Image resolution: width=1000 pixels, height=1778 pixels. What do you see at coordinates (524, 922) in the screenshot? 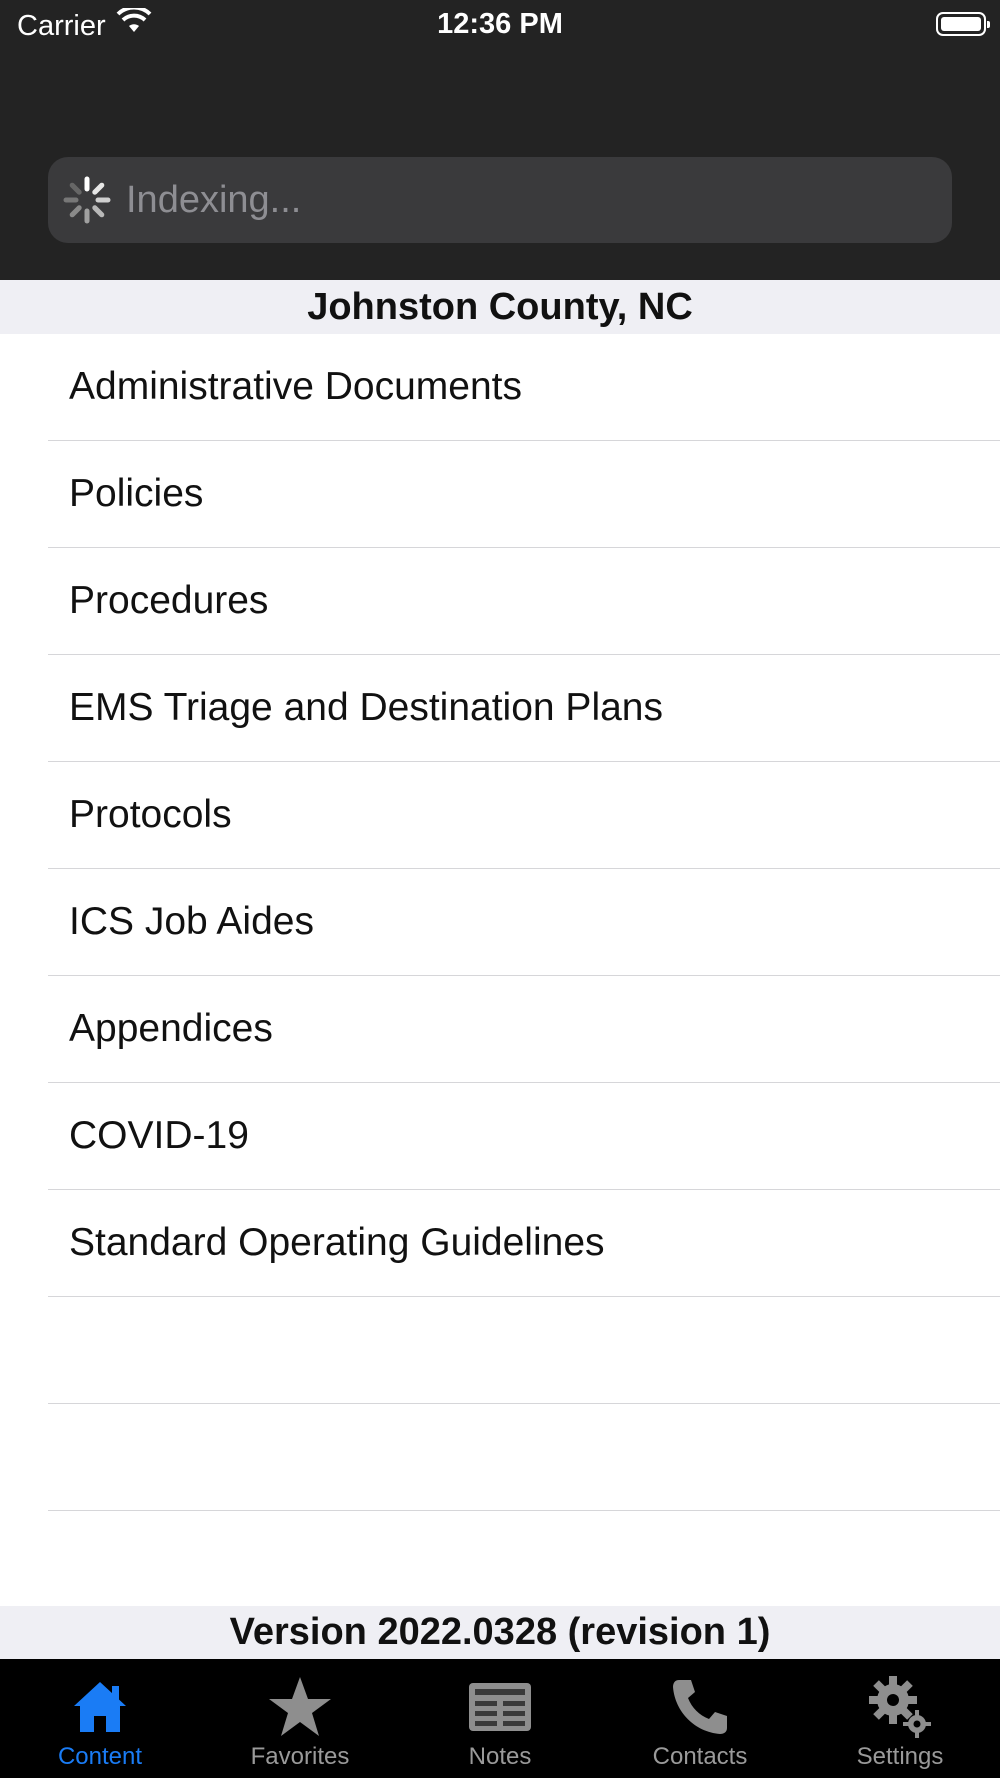
I see `list-item: ICS Job Aides` at bounding box center [524, 922].